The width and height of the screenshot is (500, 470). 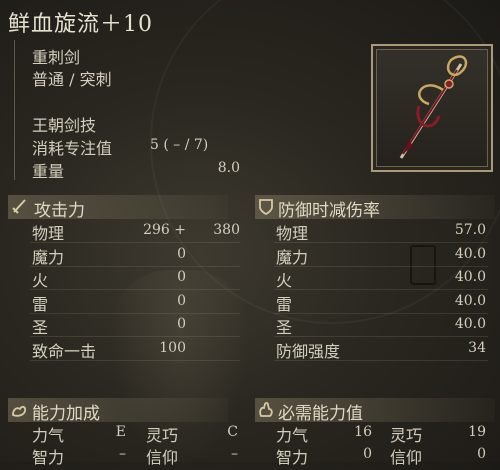 What do you see at coordinates (48, 171) in the screenshot?
I see `weight-label: 重量` at bounding box center [48, 171].